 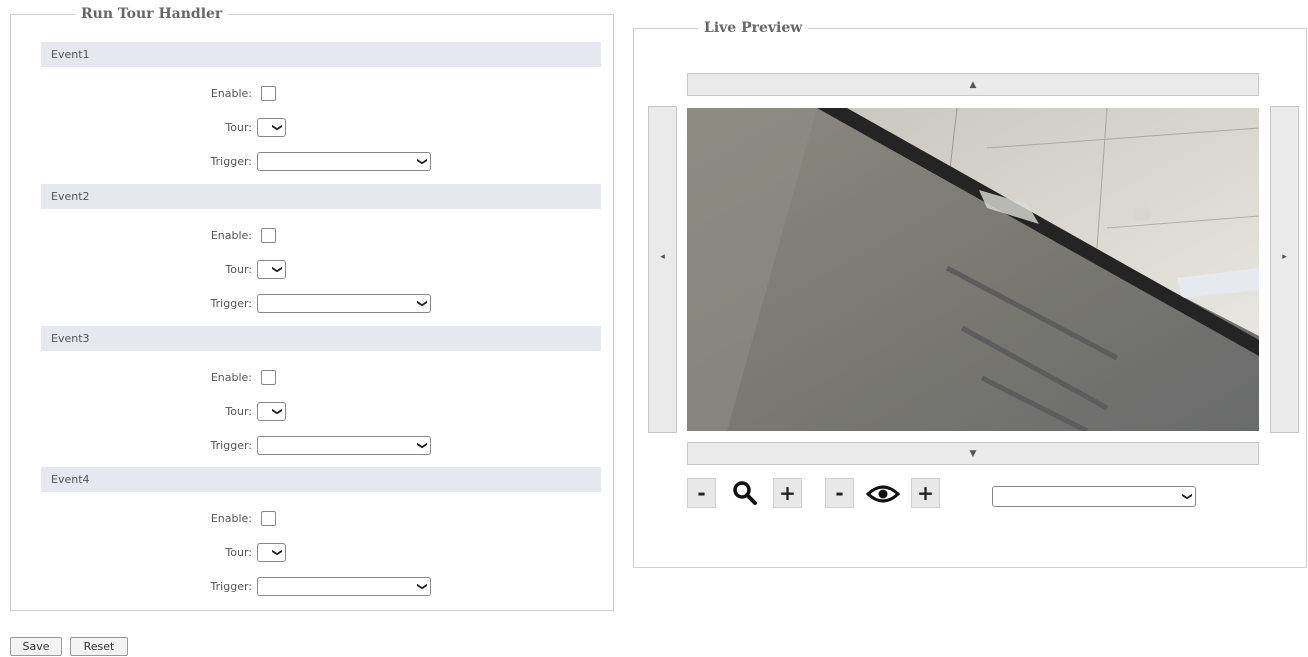 What do you see at coordinates (883, 494) in the screenshot?
I see `eye-icon` at bounding box center [883, 494].